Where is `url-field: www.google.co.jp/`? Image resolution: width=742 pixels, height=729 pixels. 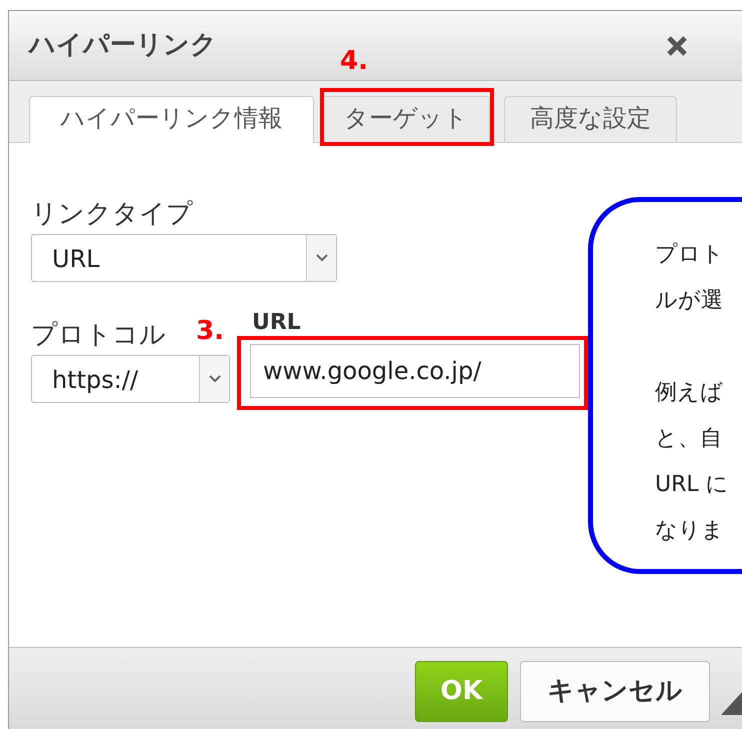 url-field: www.google.co.jp/ is located at coordinates (415, 371).